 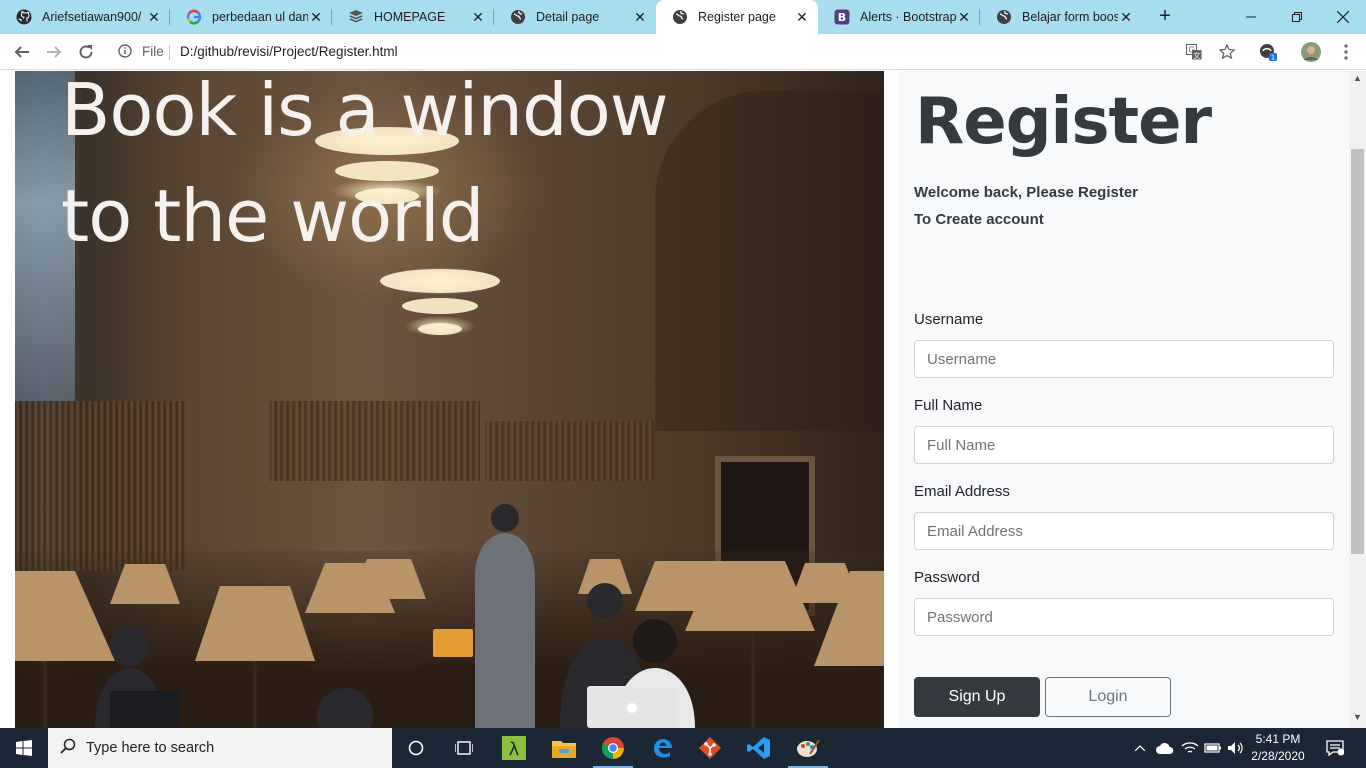 I want to click on svg-text: 1, so click(x=1273, y=58).